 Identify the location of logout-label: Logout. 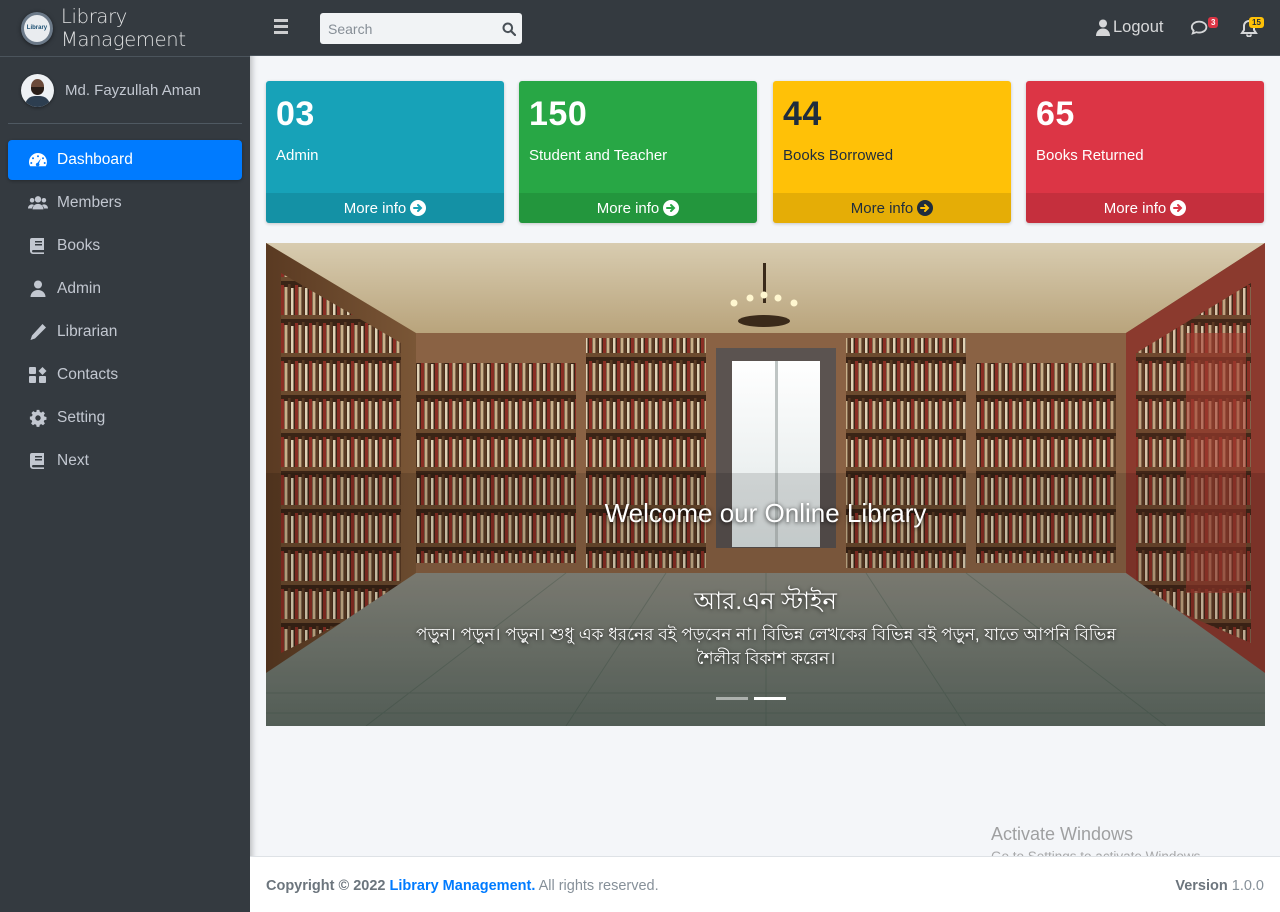
(1138, 27).